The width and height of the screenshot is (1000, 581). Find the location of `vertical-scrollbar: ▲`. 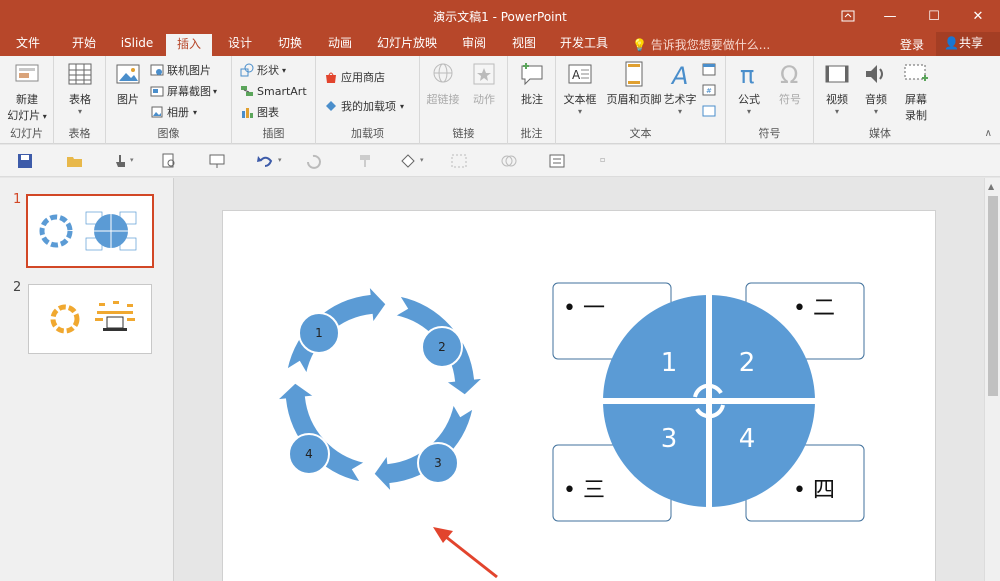

vertical-scrollbar: ▲ is located at coordinates (992, 379).